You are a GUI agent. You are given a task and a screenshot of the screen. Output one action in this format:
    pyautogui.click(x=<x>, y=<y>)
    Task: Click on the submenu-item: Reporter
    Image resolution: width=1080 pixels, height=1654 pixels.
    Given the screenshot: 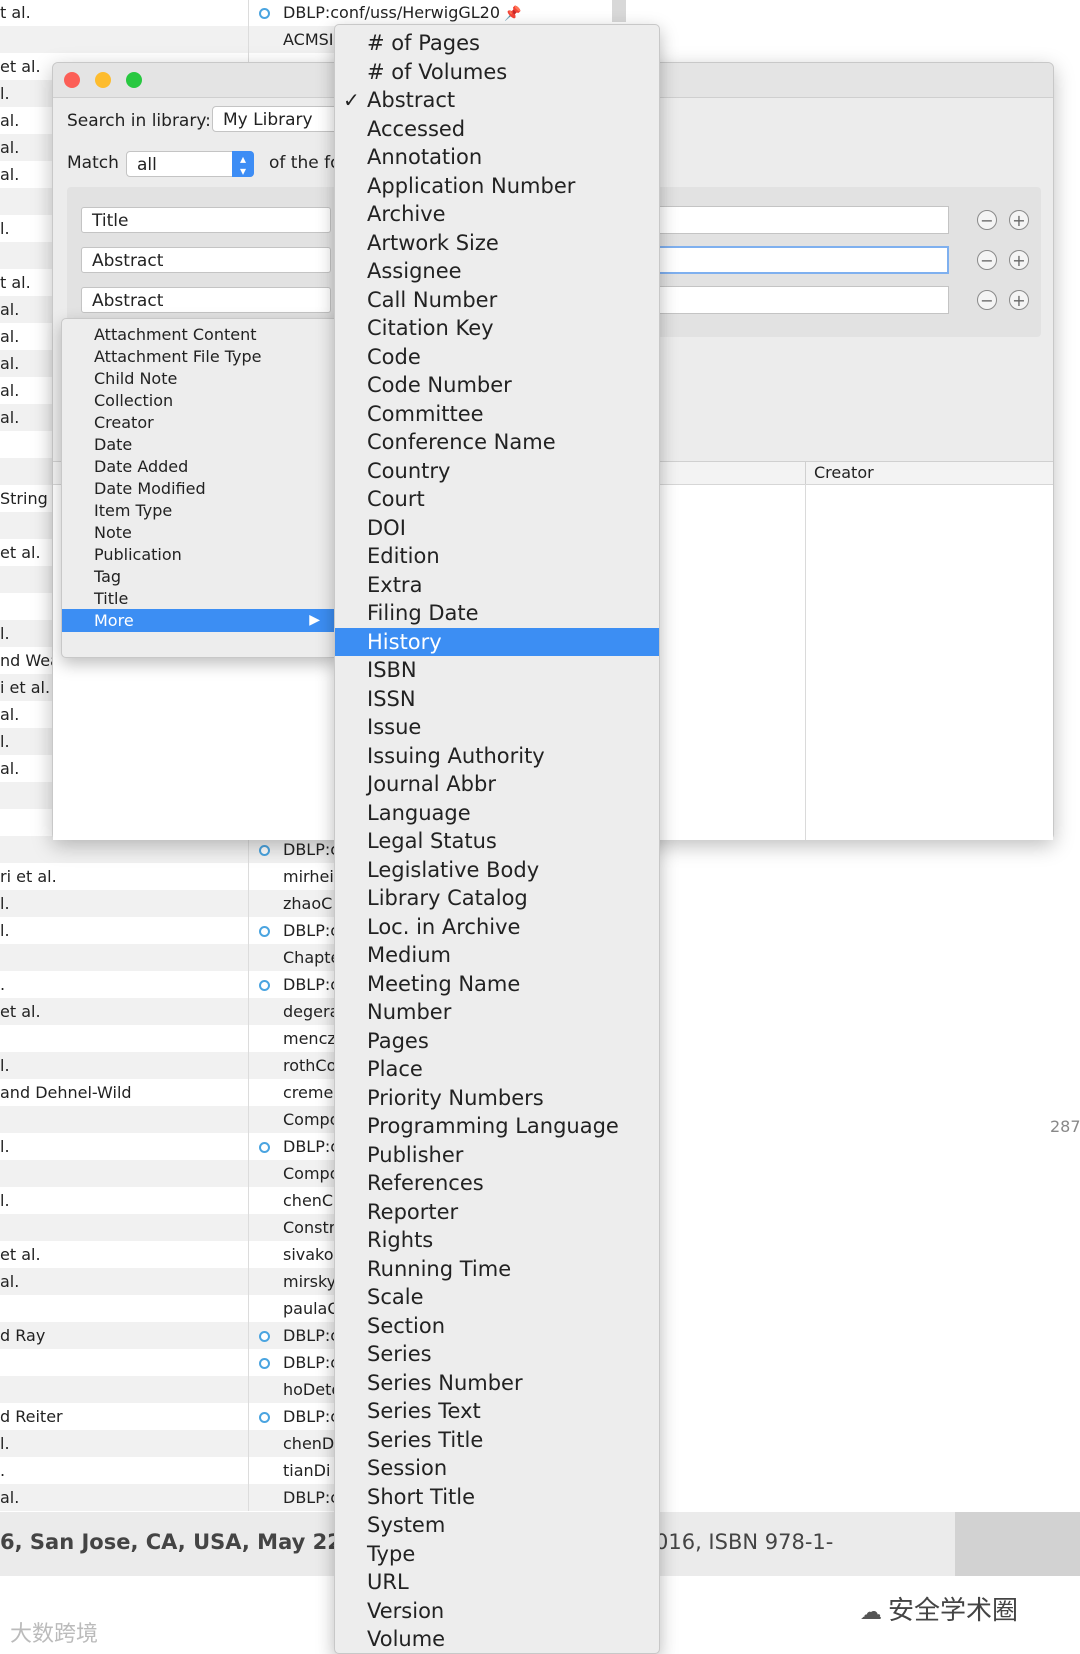 What is the action you would take?
    pyautogui.click(x=497, y=1212)
    